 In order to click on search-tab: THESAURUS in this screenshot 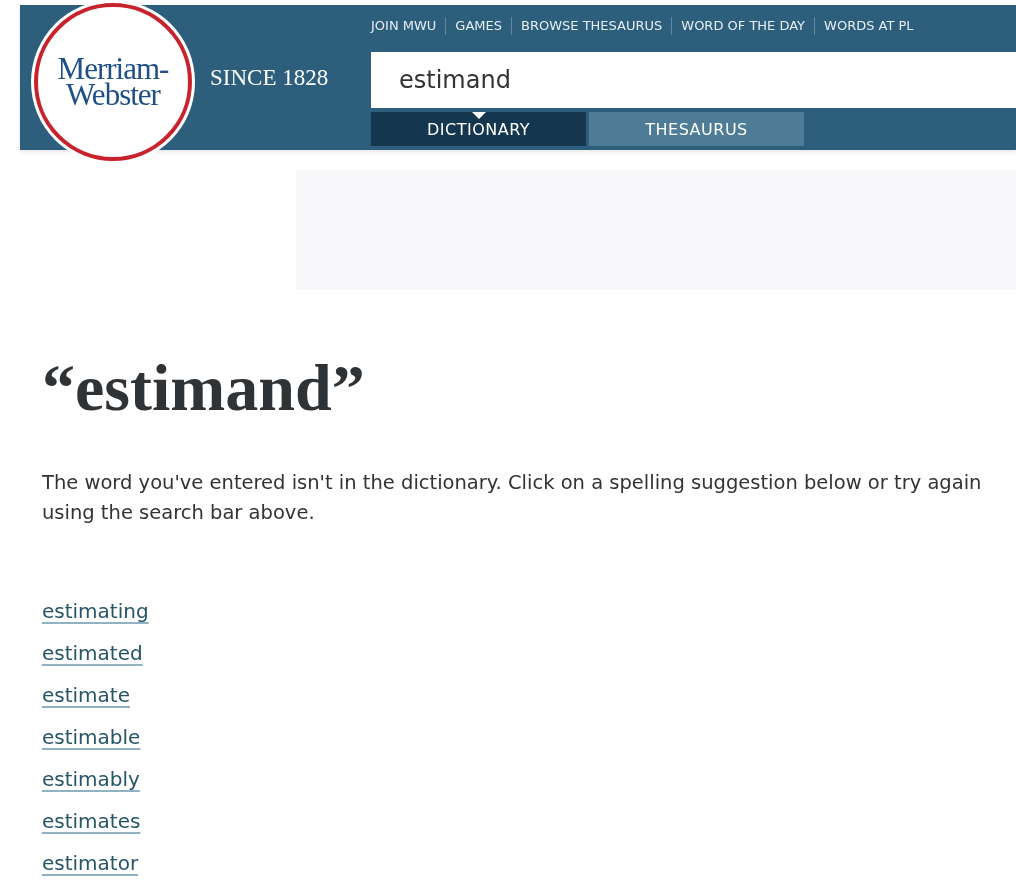, I will do `click(696, 129)`.